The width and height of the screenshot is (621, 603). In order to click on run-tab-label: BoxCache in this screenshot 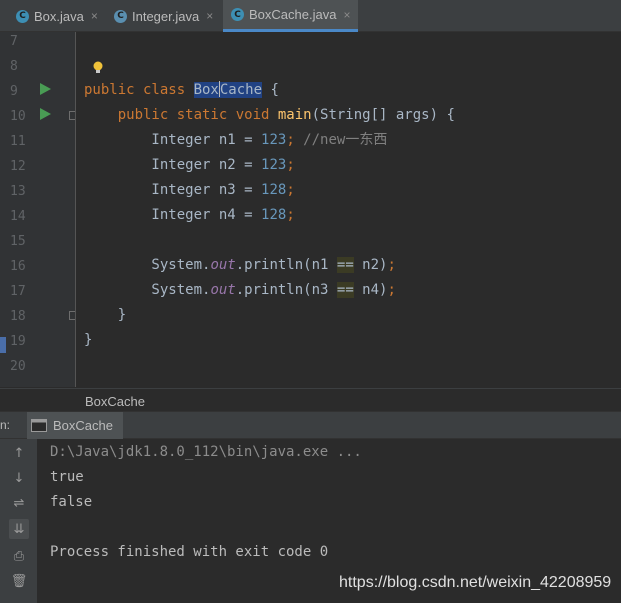, I will do `click(83, 425)`.